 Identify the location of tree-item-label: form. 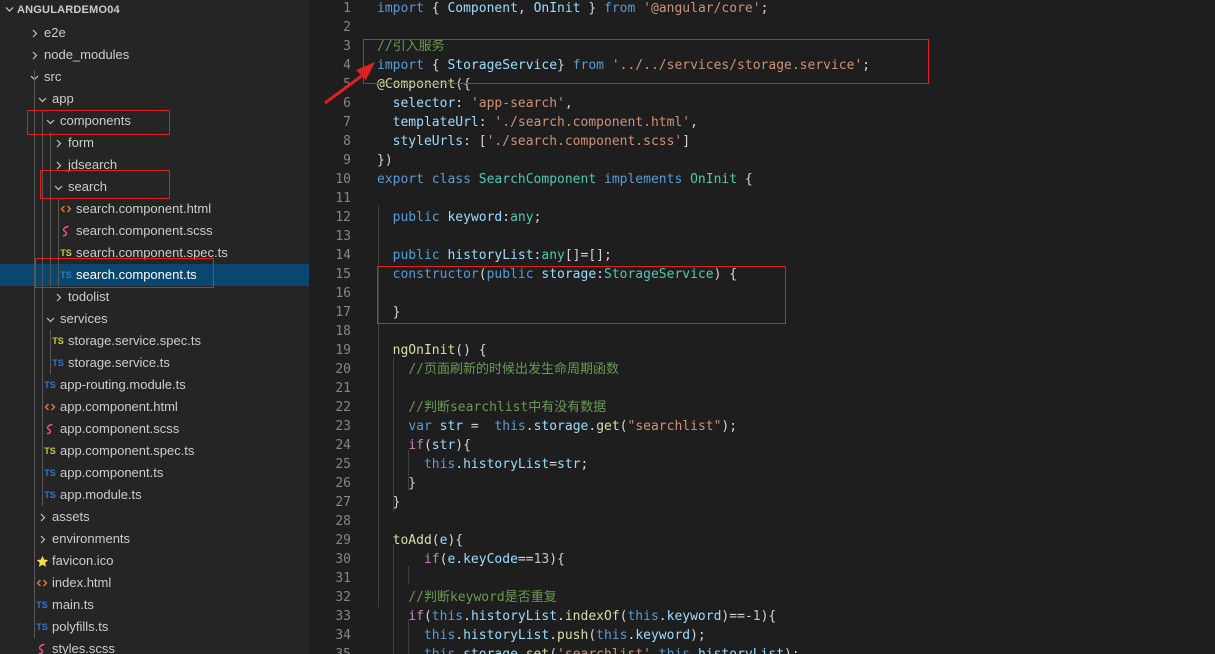
(81, 142).